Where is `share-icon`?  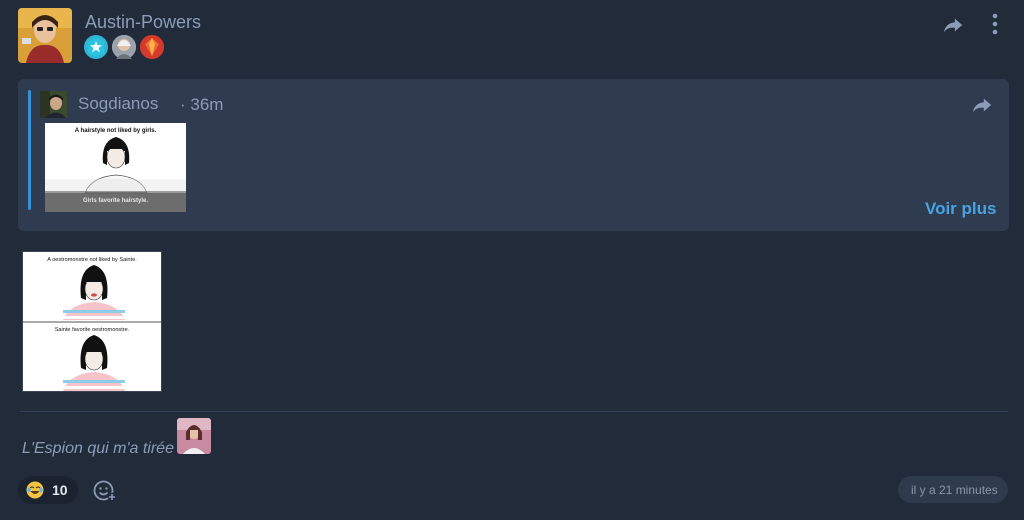
share-icon is located at coordinates (953, 25).